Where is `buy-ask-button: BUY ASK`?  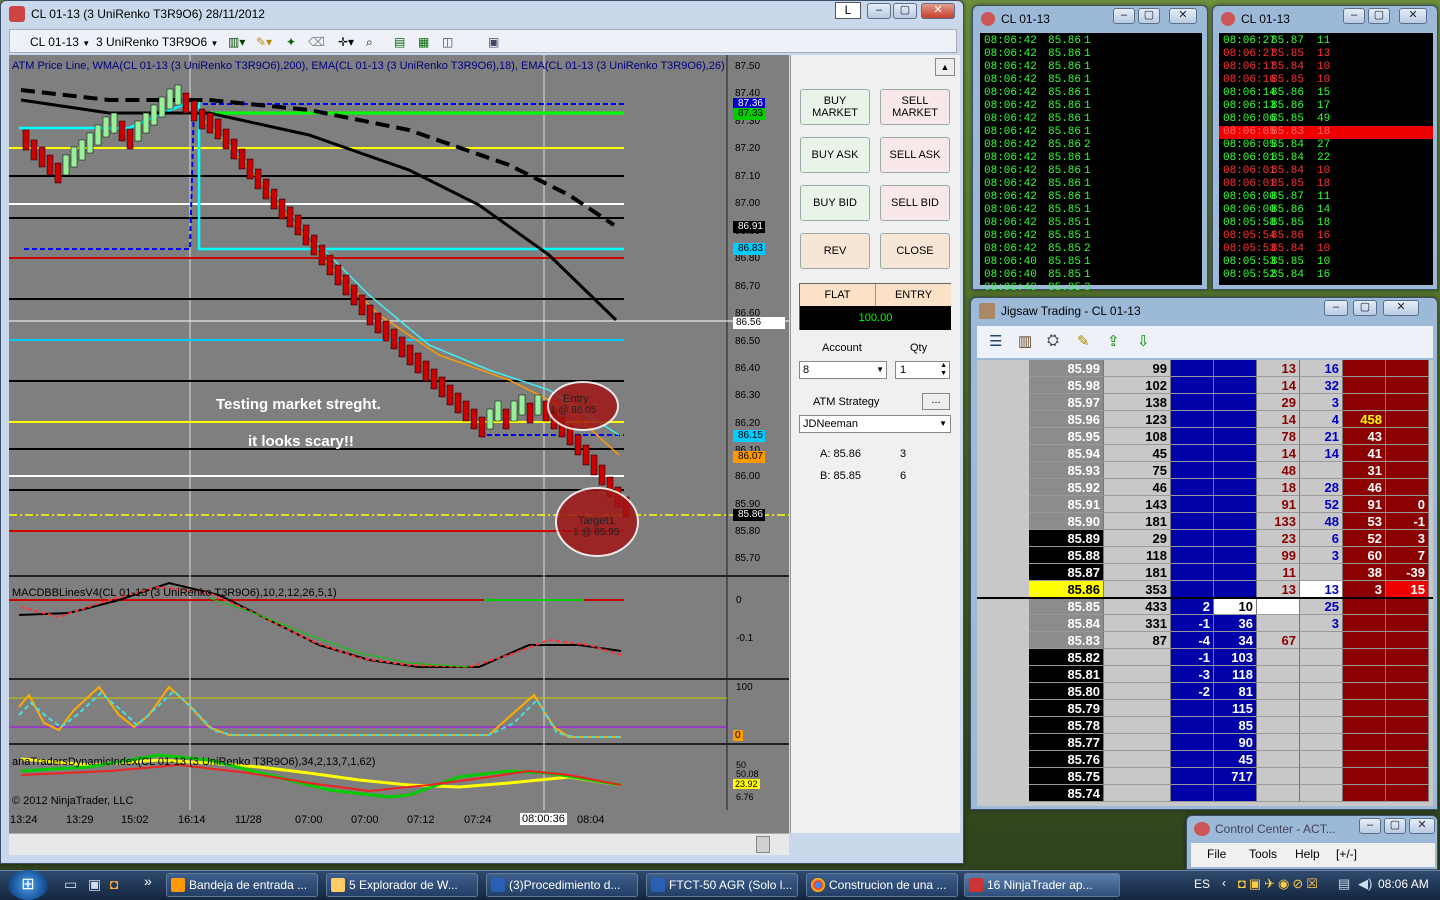
buy-ask-button: BUY ASK is located at coordinates (835, 155).